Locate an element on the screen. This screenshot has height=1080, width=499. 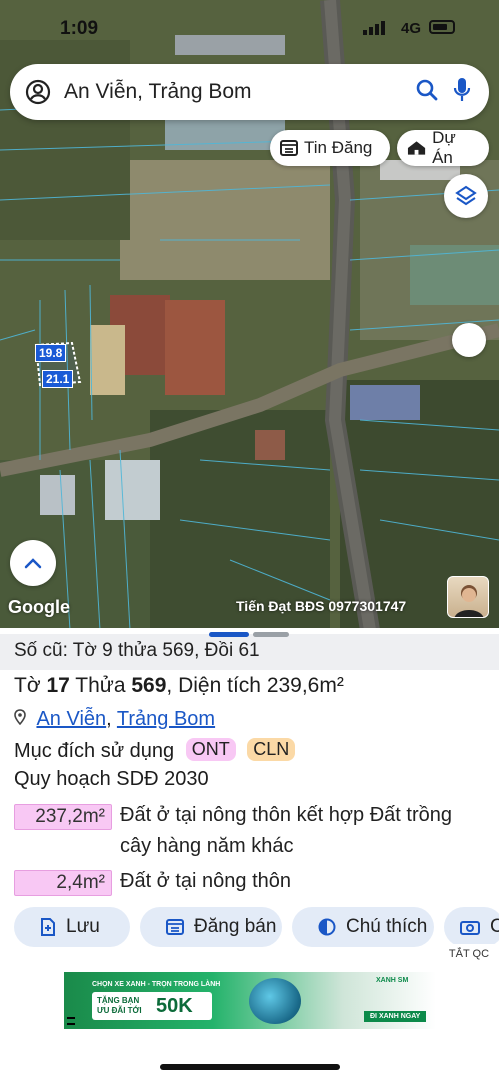
search-input: An Viễn, Trảng Bom is located at coordinates (233, 92).